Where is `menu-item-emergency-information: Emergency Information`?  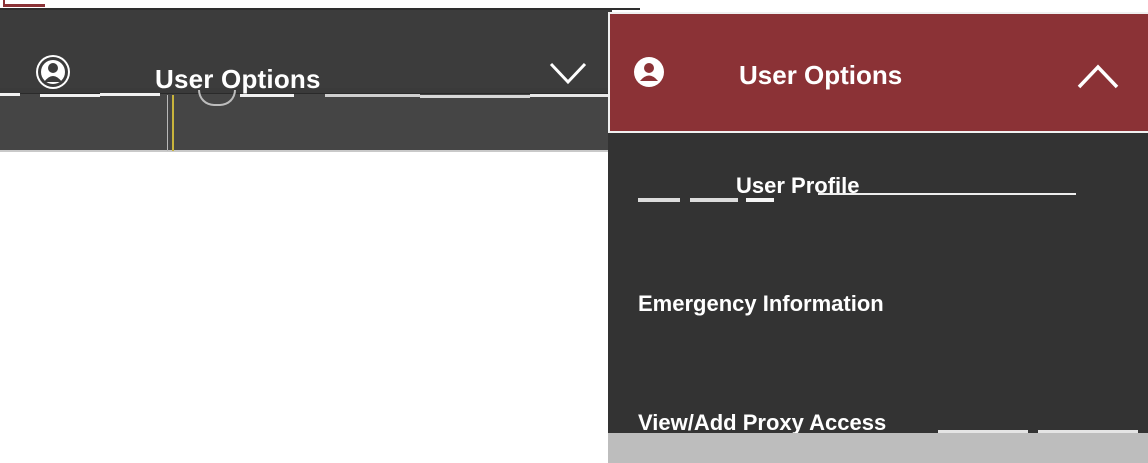 menu-item-emergency-information: Emergency Information is located at coordinates (878, 317).